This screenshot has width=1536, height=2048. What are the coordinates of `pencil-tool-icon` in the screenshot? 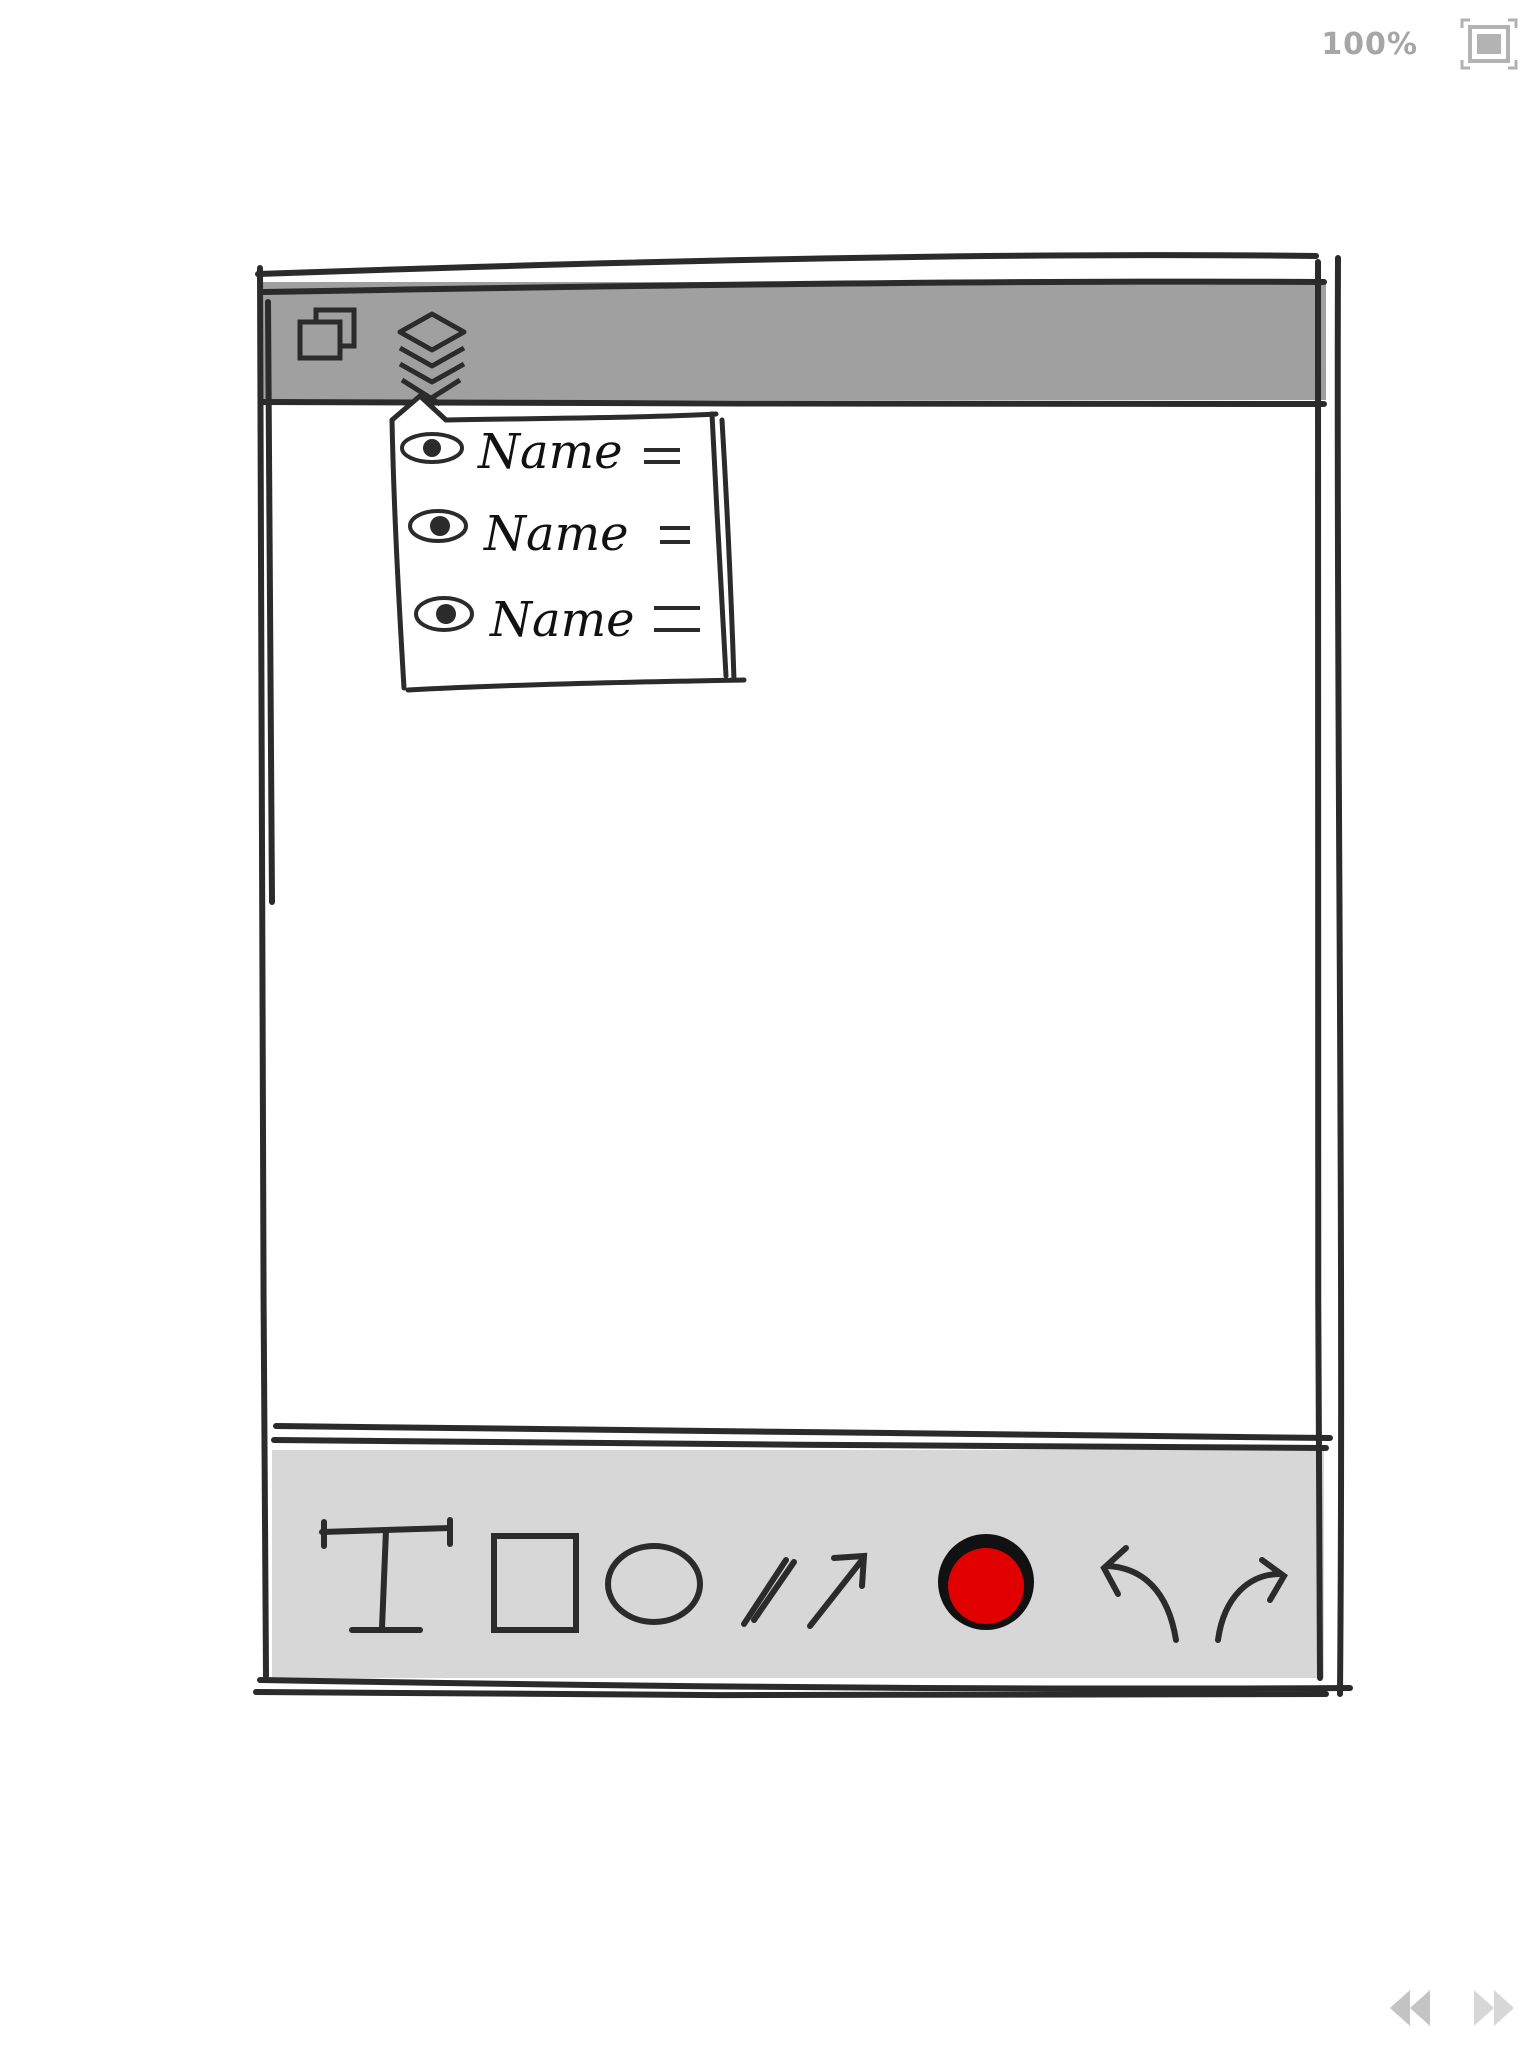 It's located at (769, 1592).